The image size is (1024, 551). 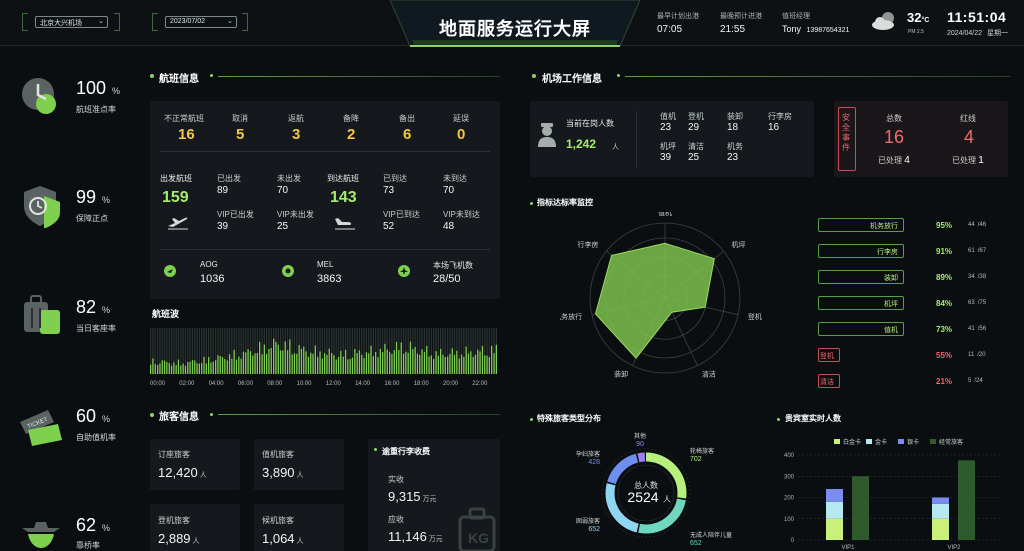 What do you see at coordinates (861, 251) in the screenshot?
I see `kpi-bar-1: 行李房` at bounding box center [861, 251].